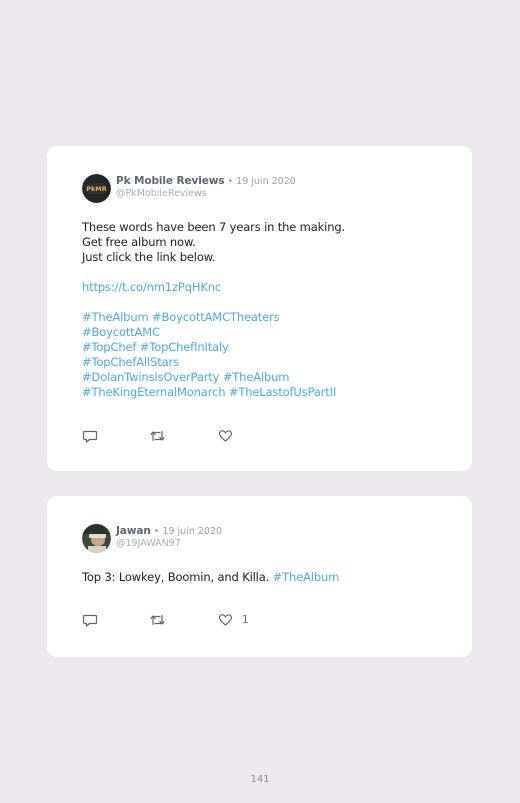 Image resolution: width=520 pixels, height=803 pixels. Describe the element at coordinates (245, 620) in the screenshot. I see `like-count: 1` at that location.